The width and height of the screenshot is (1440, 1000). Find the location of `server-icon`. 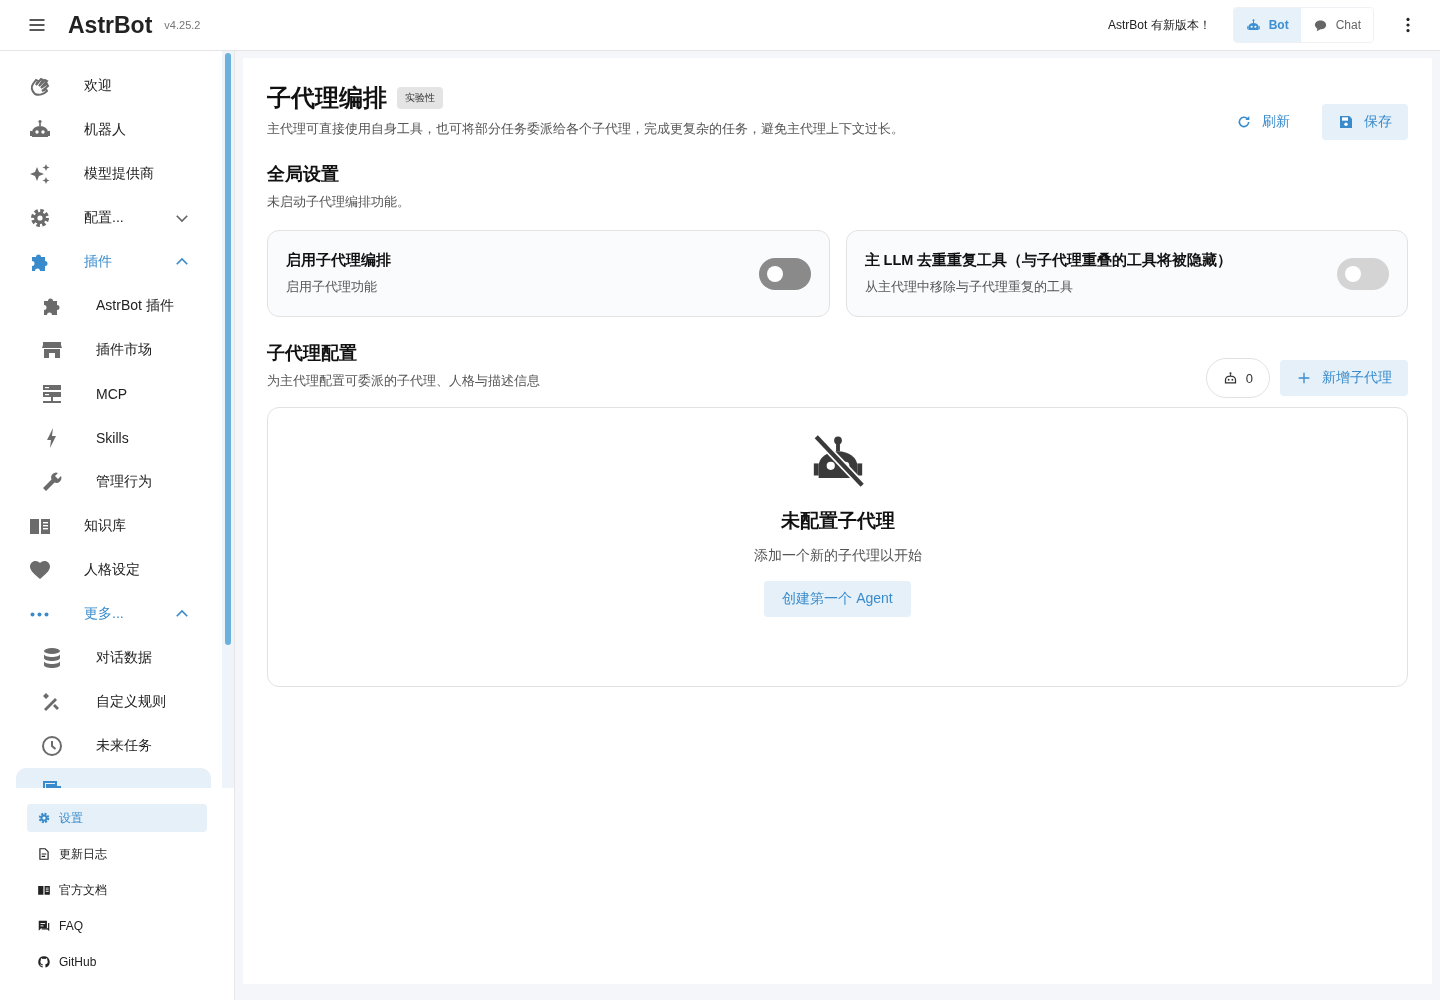

server-icon is located at coordinates (52, 394).